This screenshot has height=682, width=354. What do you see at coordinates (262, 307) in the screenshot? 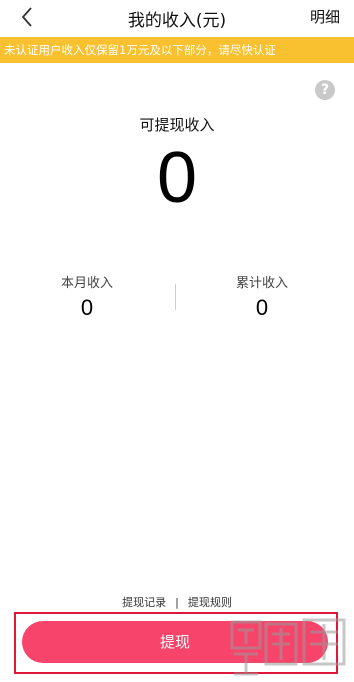
I see `total-income-value: 0` at bounding box center [262, 307].